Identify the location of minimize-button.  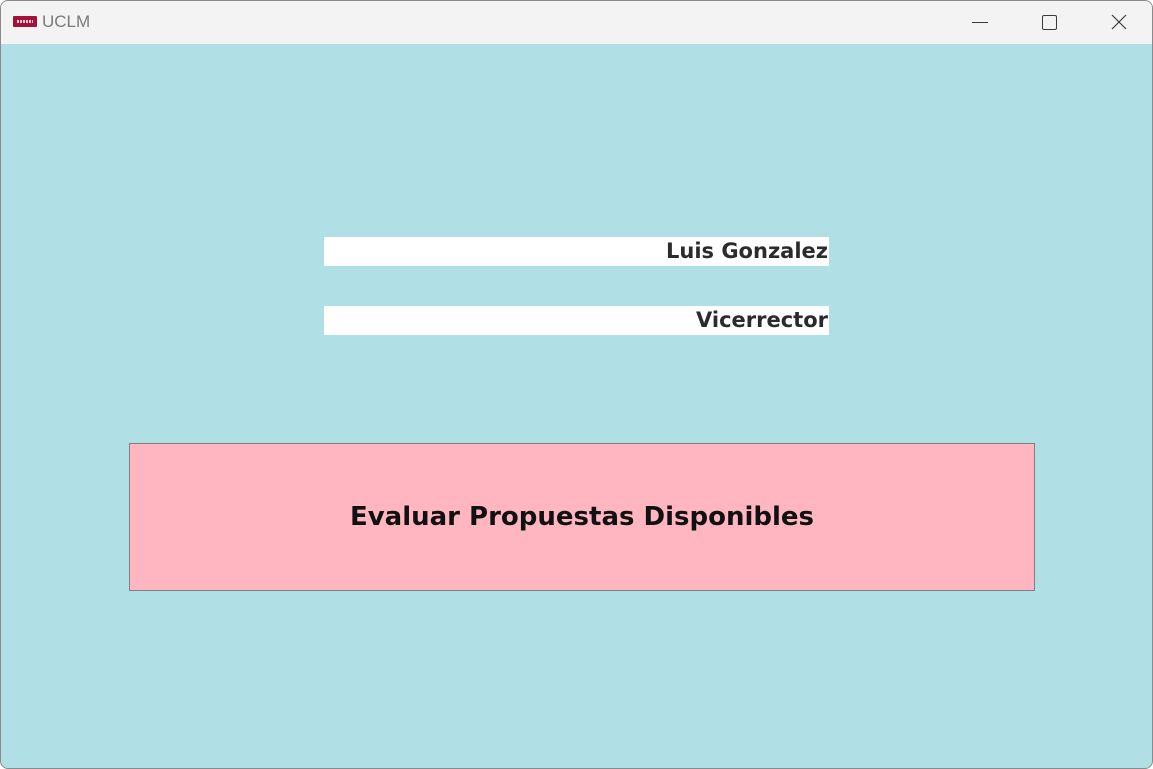
(979, 22).